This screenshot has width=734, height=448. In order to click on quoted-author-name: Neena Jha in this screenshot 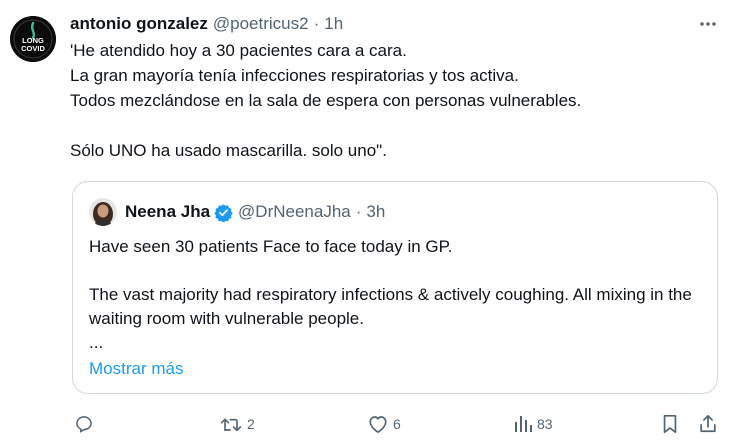, I will do `click(167, 212)`.